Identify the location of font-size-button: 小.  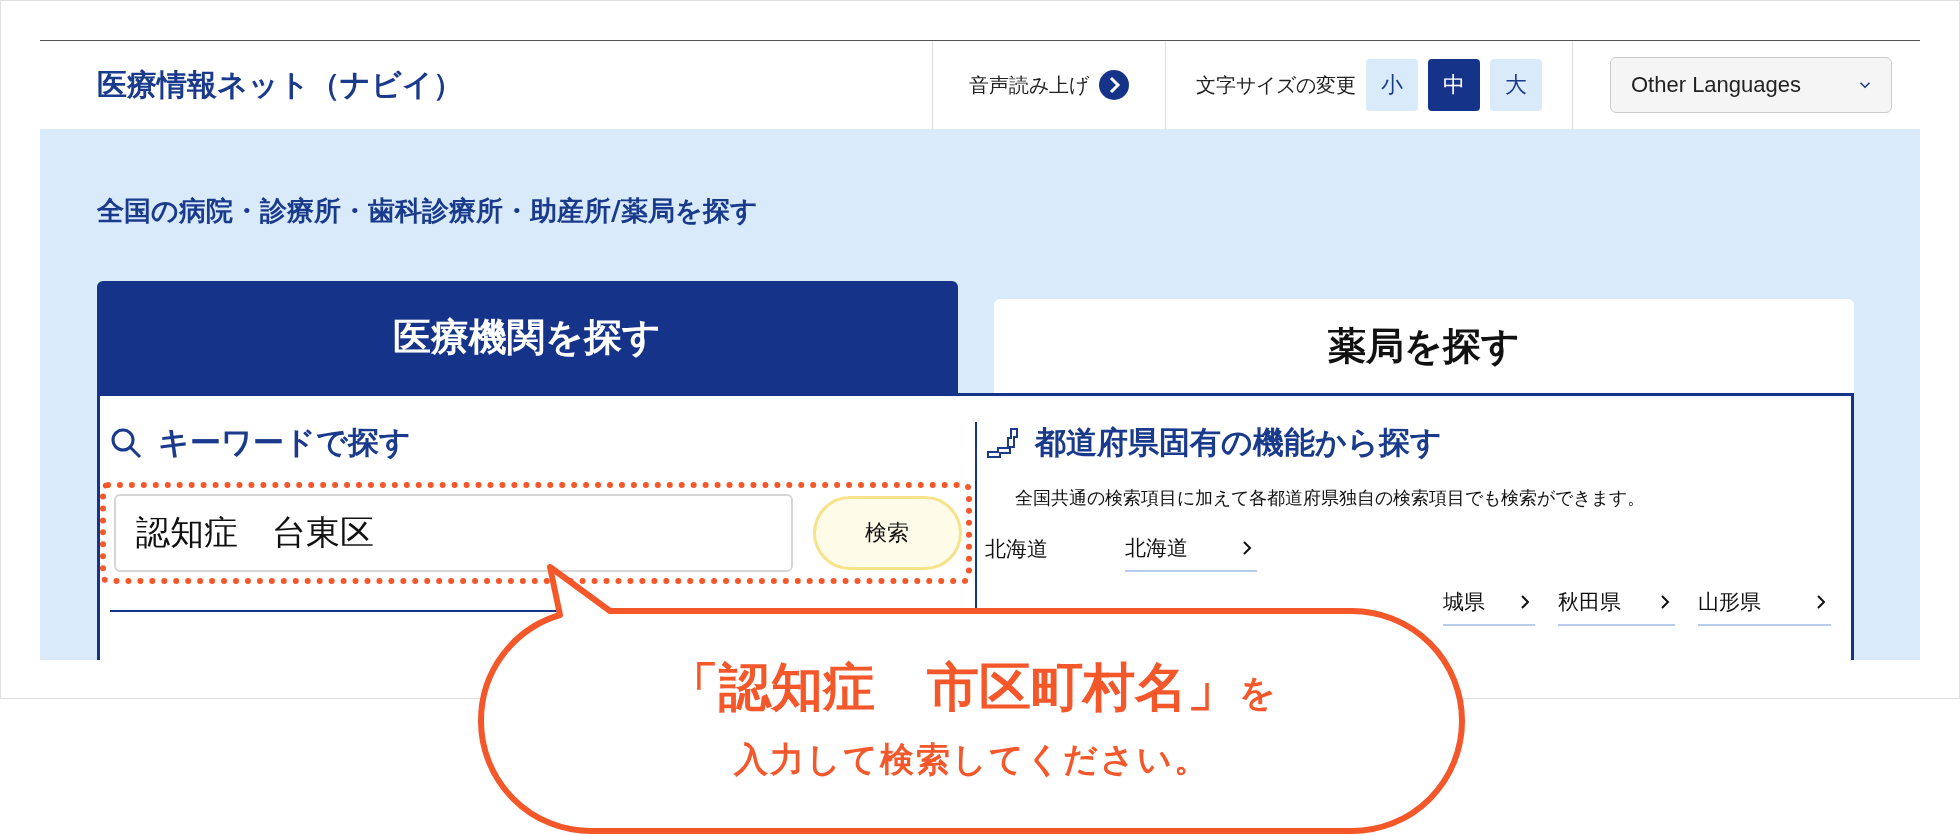
(1392, 85).